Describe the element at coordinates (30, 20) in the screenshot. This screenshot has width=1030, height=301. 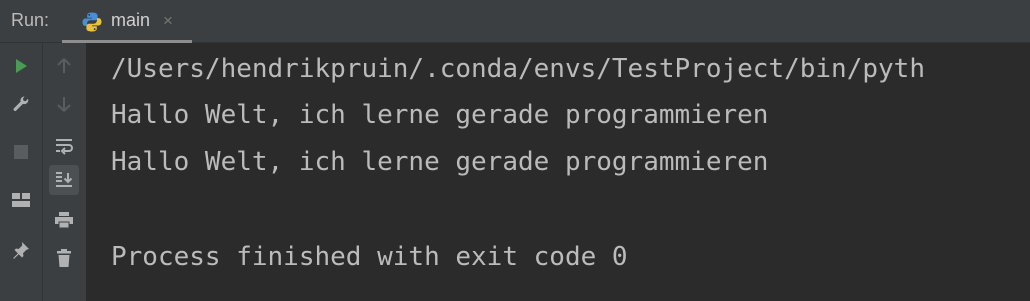
I see `run-label: Run:` at that location.